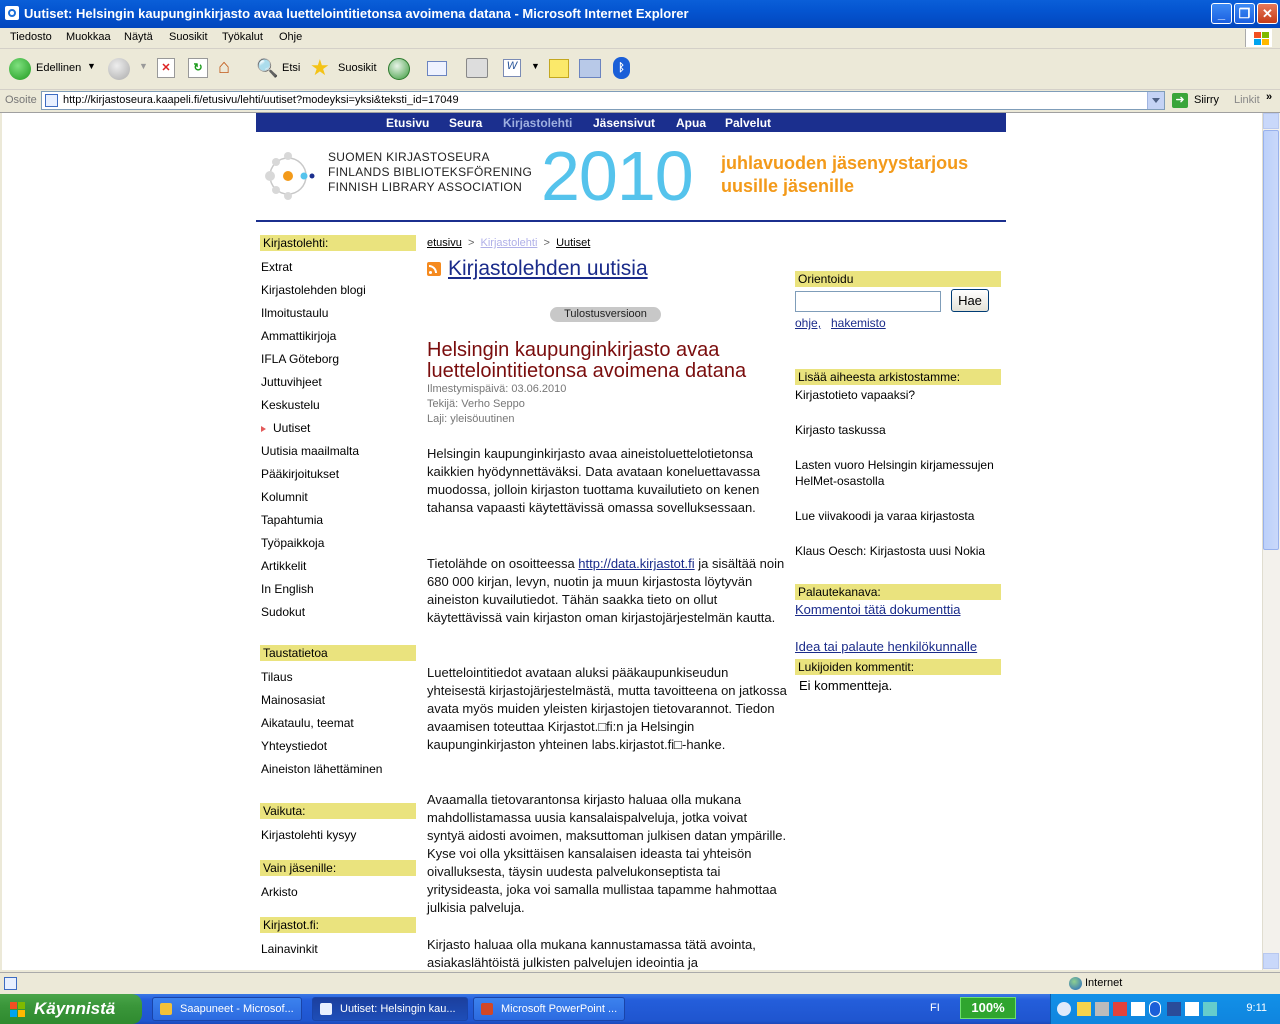 The height and width of the screenshot is (1024, 1280). I want to click on sidebar-item: Artikkelit, so click(283, 566).